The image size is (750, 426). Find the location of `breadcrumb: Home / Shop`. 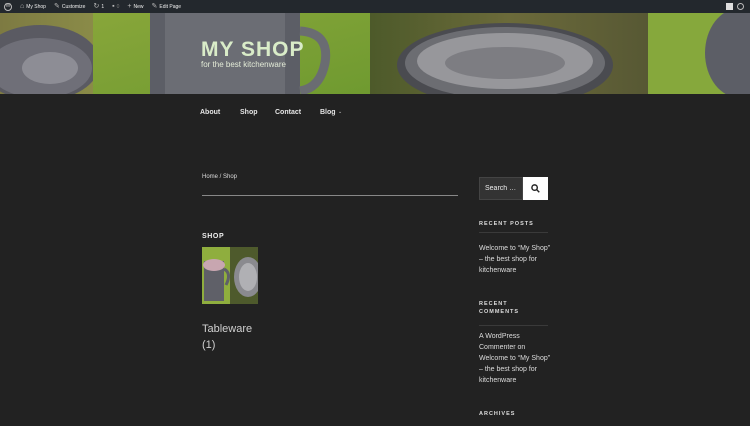

breadcrumb: Home / Shop is located at coordinates (219, 177).